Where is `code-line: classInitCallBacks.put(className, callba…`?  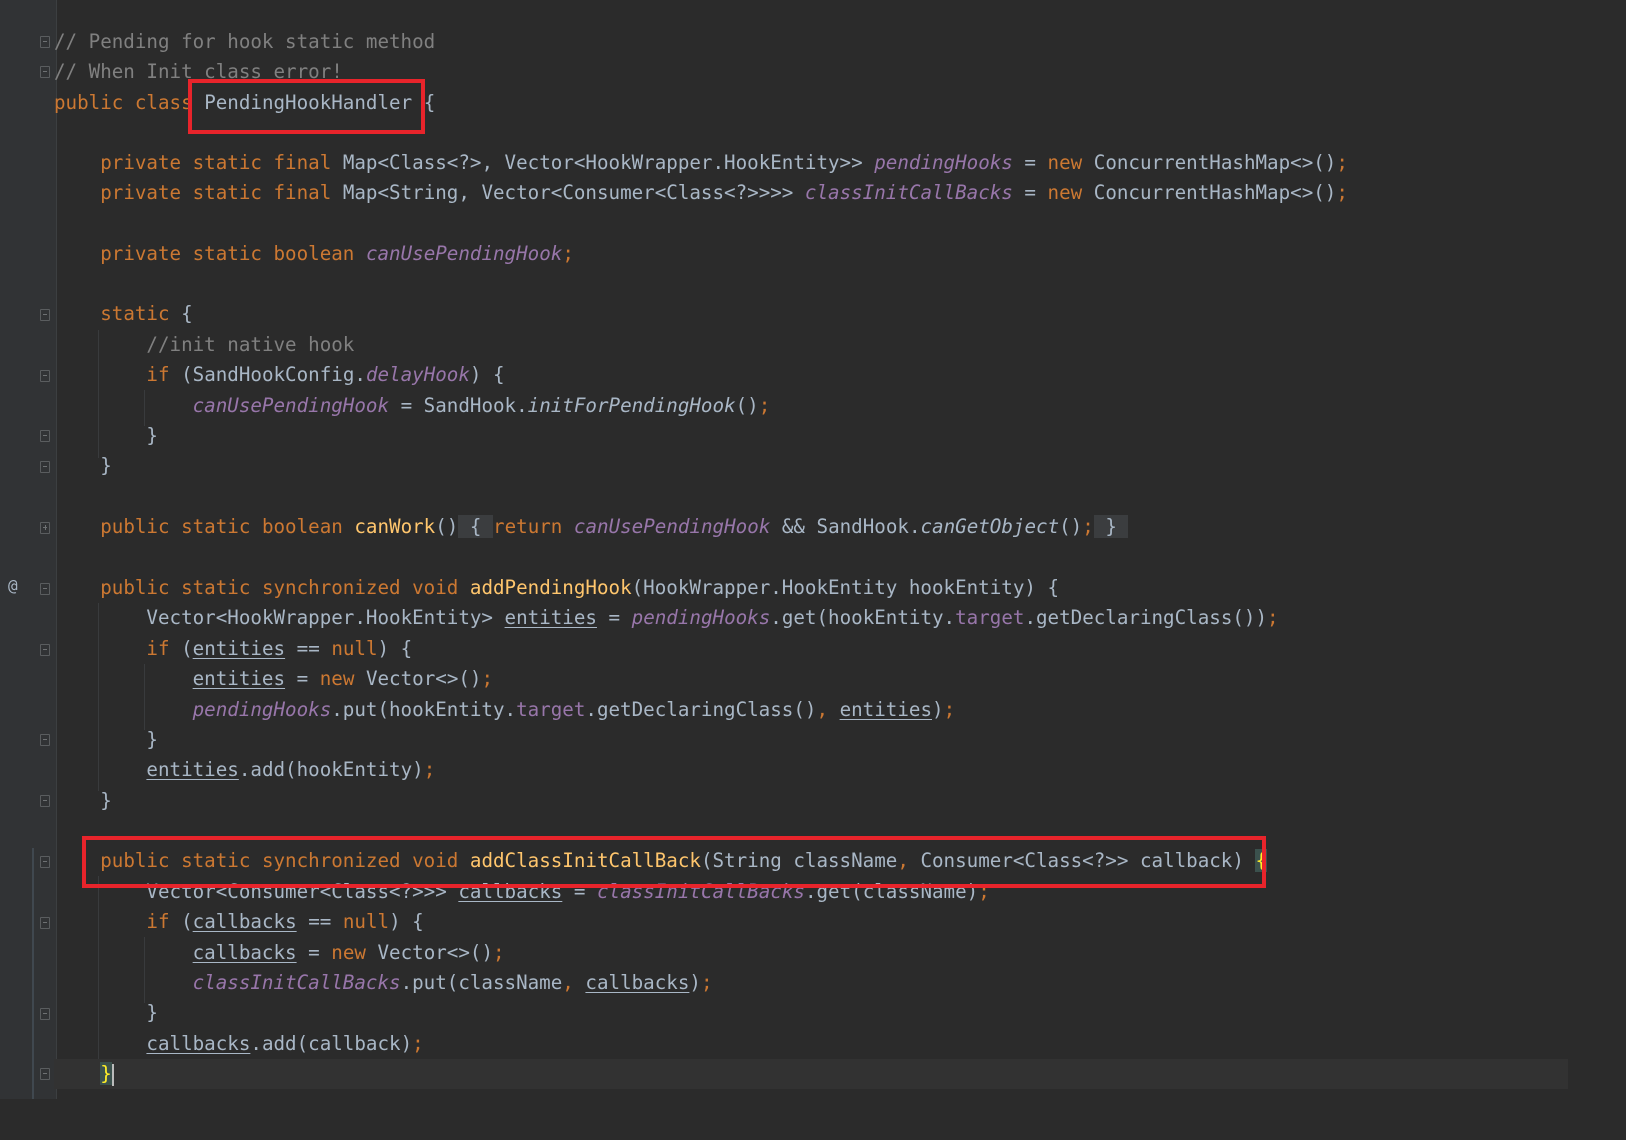 code-line: classInitCallBacks.put(className, callba… is located at coordinates (383, 983).